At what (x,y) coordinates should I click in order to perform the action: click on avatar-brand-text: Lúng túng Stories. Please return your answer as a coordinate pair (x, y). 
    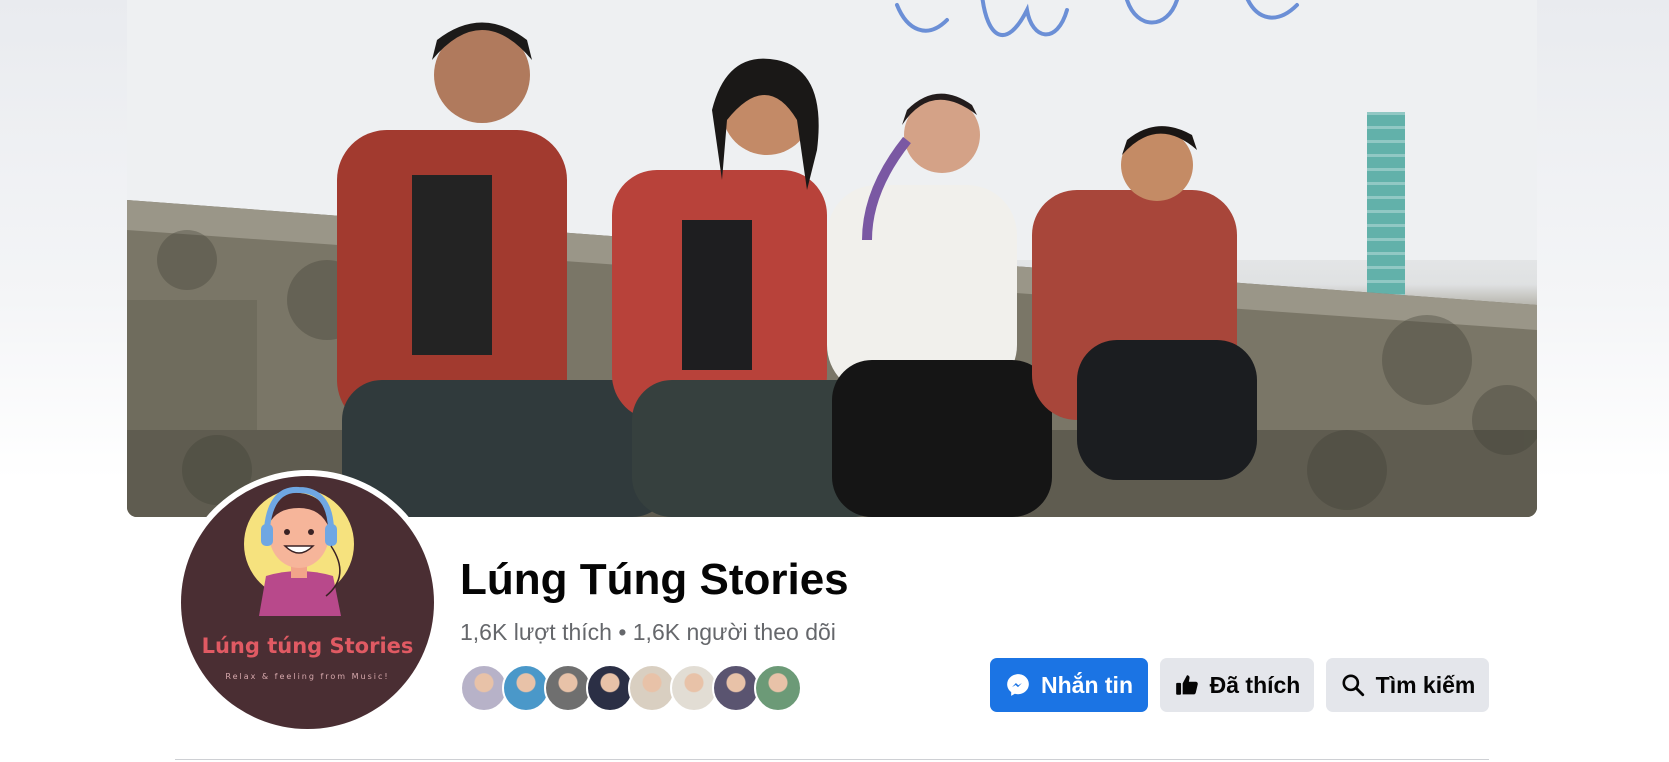
    Looking at the image, I should click on (307, 646).